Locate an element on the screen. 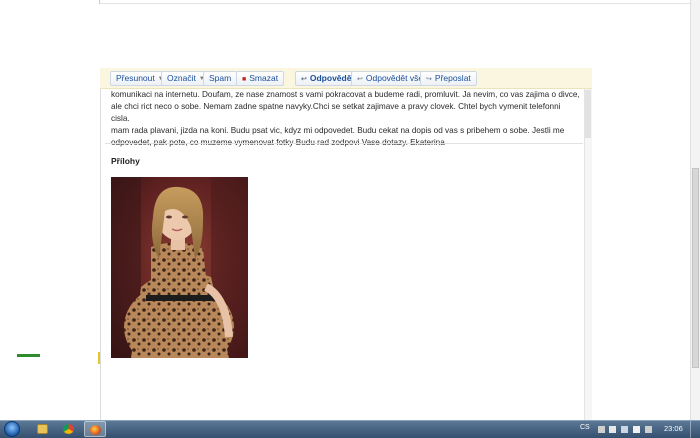  page-scrollbar-thumb is located at coordinates (695, 268).